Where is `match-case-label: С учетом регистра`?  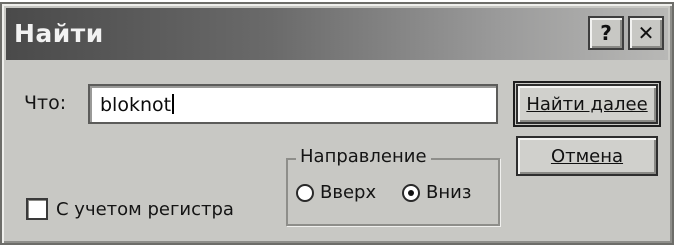
match-case-label: С учетом регистра is located at coordinates (145, 209).